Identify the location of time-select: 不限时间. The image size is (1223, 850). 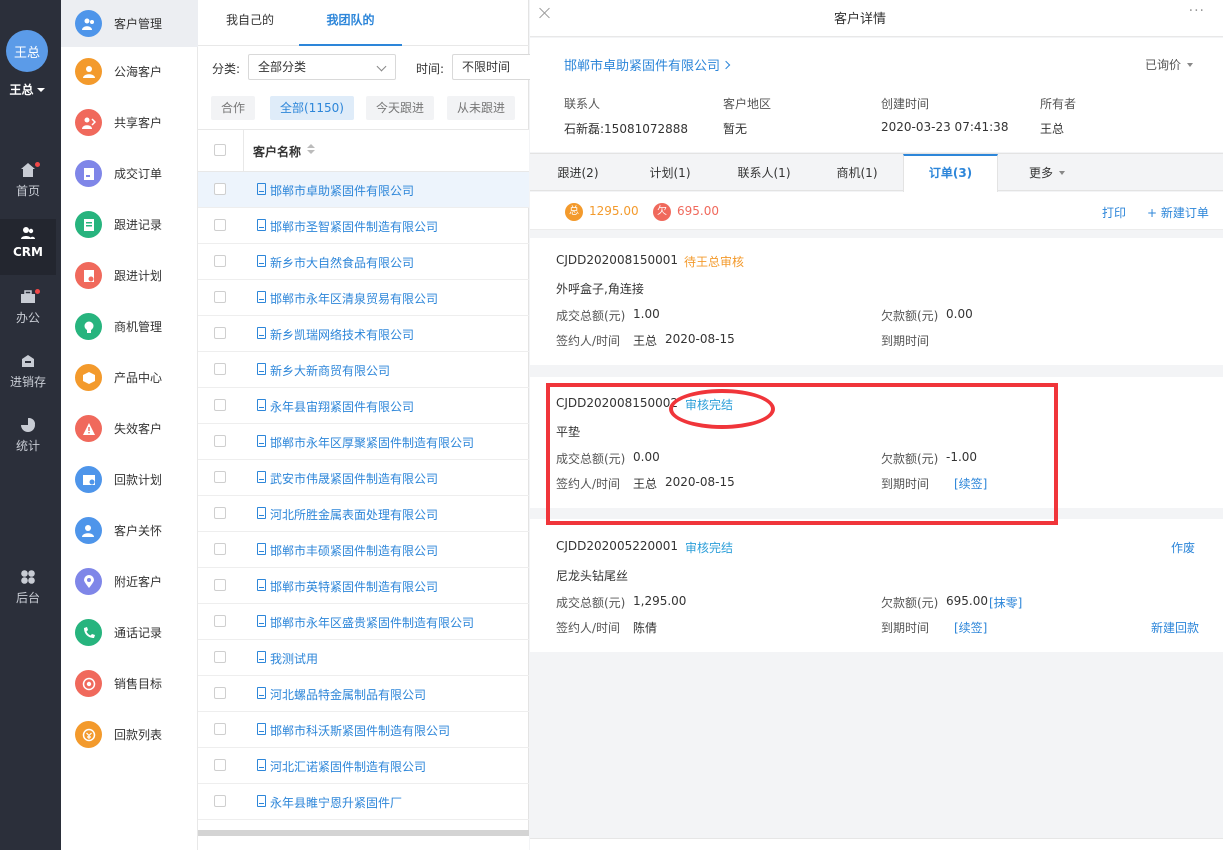
(492, 67).